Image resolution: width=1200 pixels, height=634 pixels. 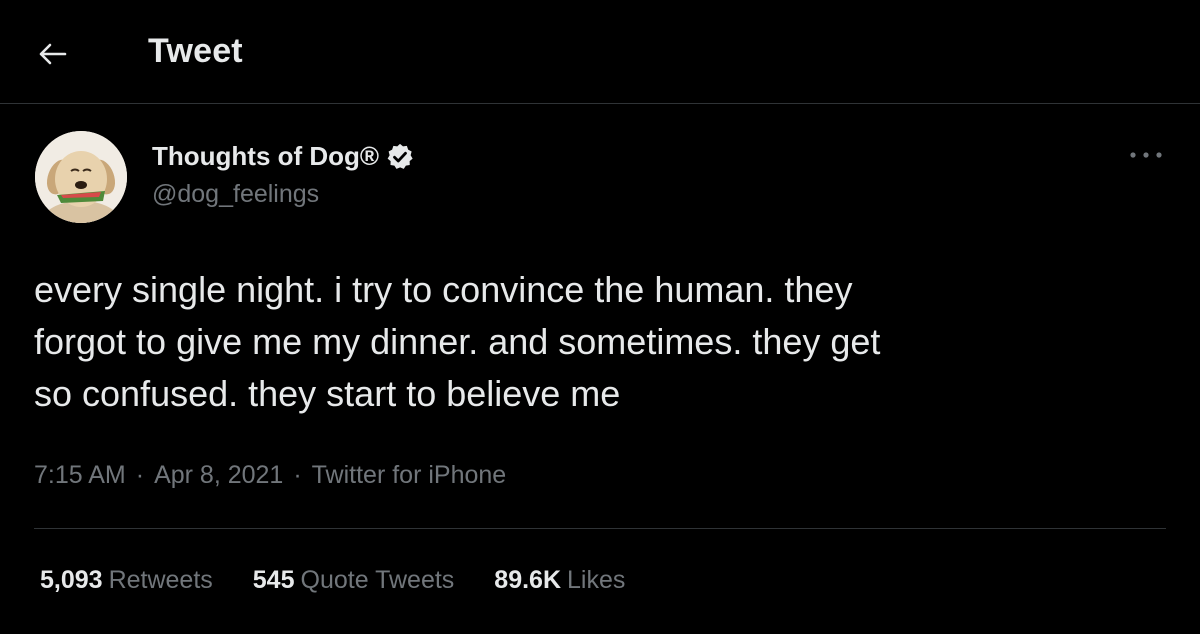 I want to click on dog-avatar-image, so click(x=81, y=177).